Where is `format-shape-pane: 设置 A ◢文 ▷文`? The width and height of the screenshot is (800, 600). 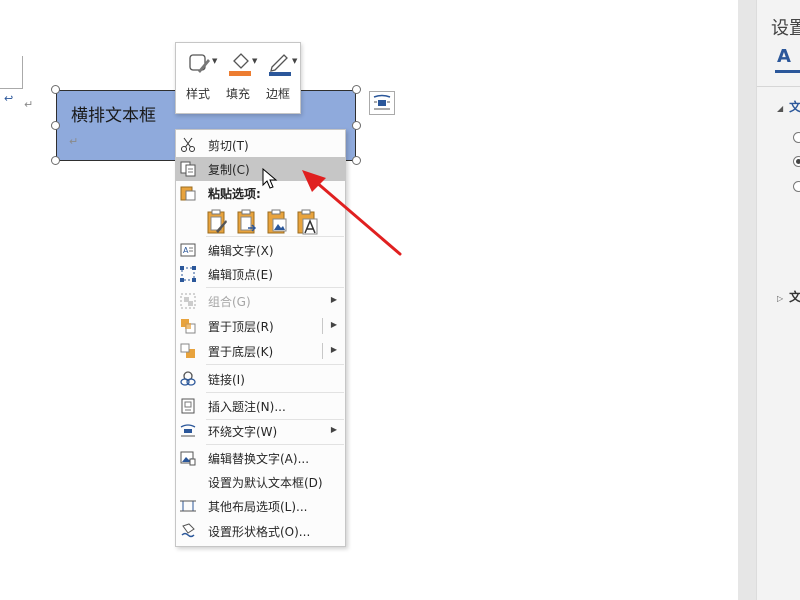 format-shape-pane: 设置 A ◢文 ▷文 is located at coordinates (778, 300).